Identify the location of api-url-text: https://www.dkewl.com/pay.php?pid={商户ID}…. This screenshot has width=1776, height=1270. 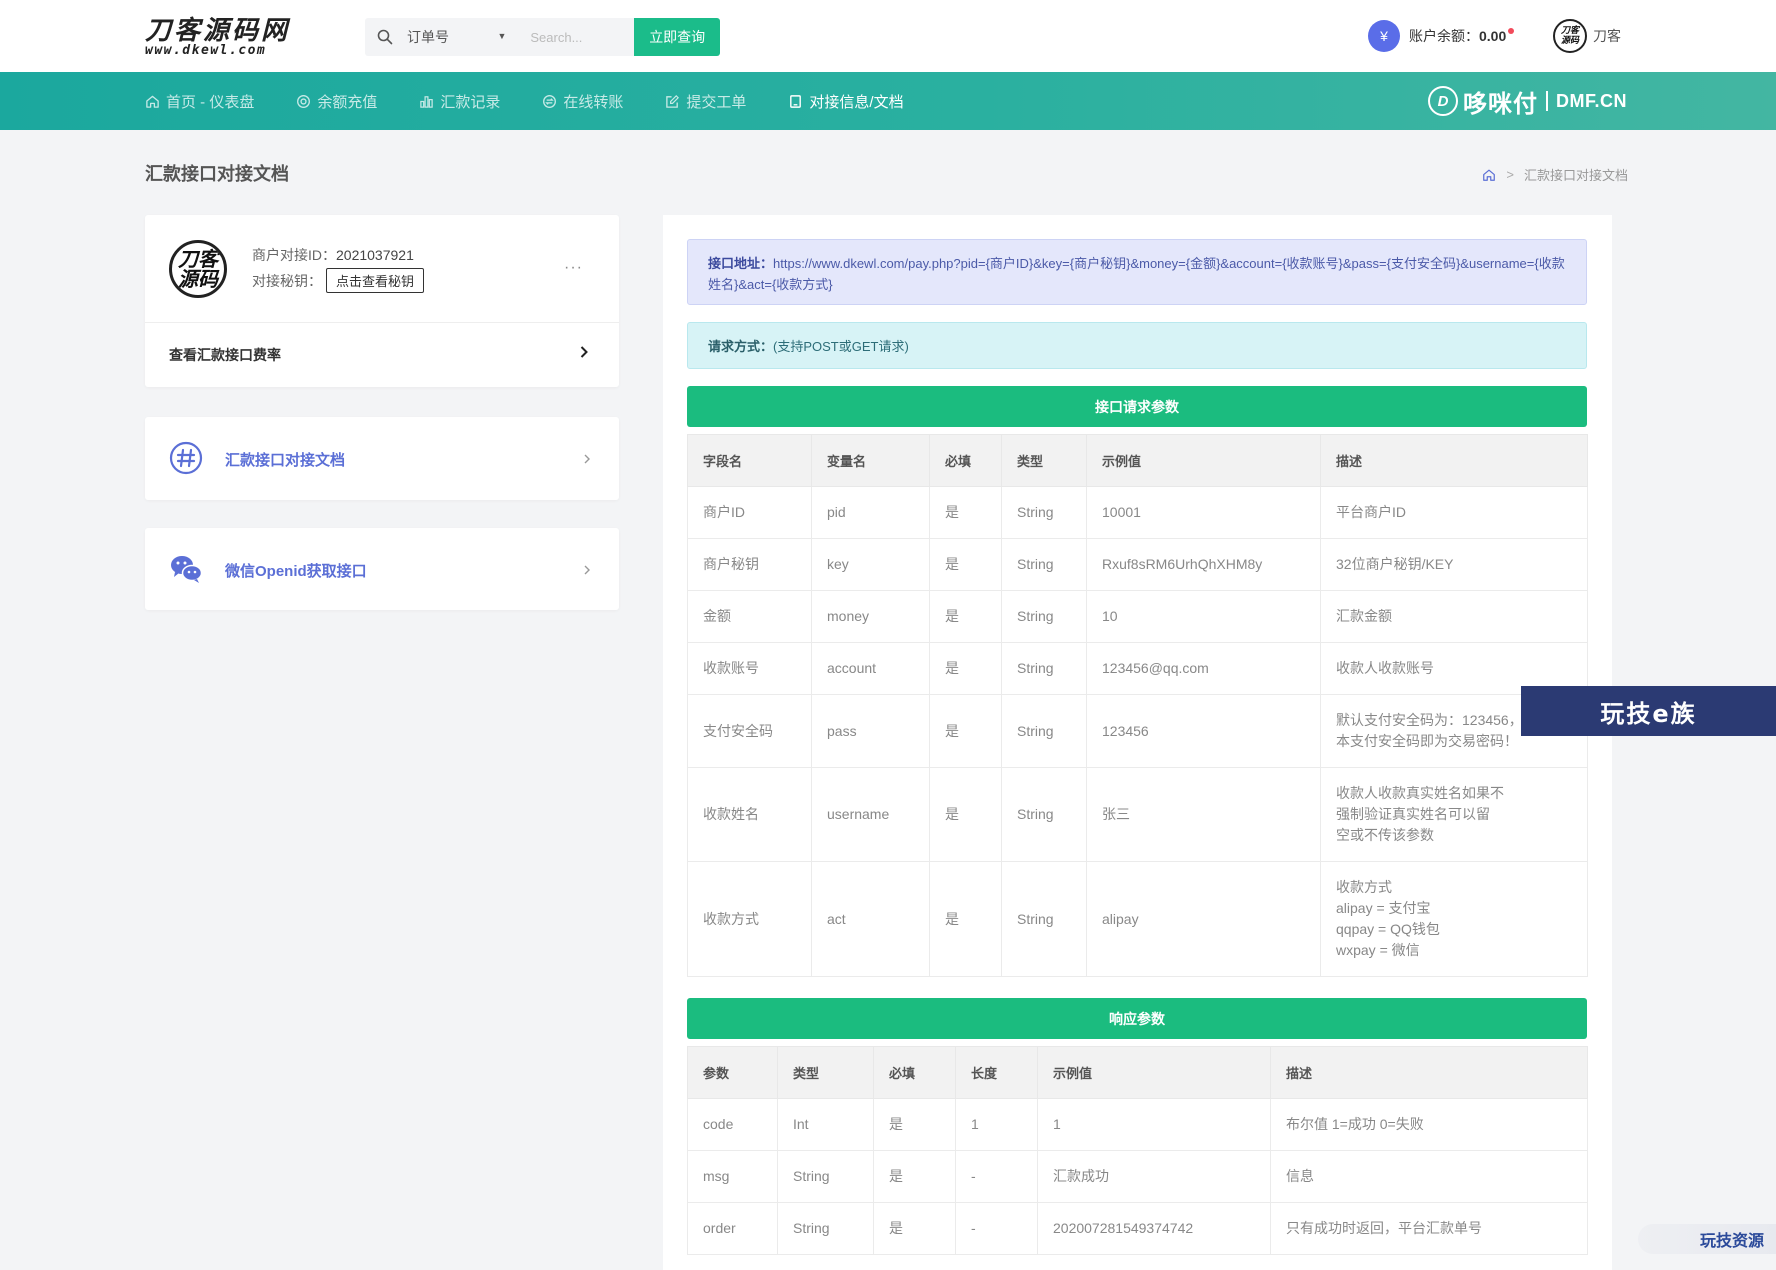
(1136, 274).